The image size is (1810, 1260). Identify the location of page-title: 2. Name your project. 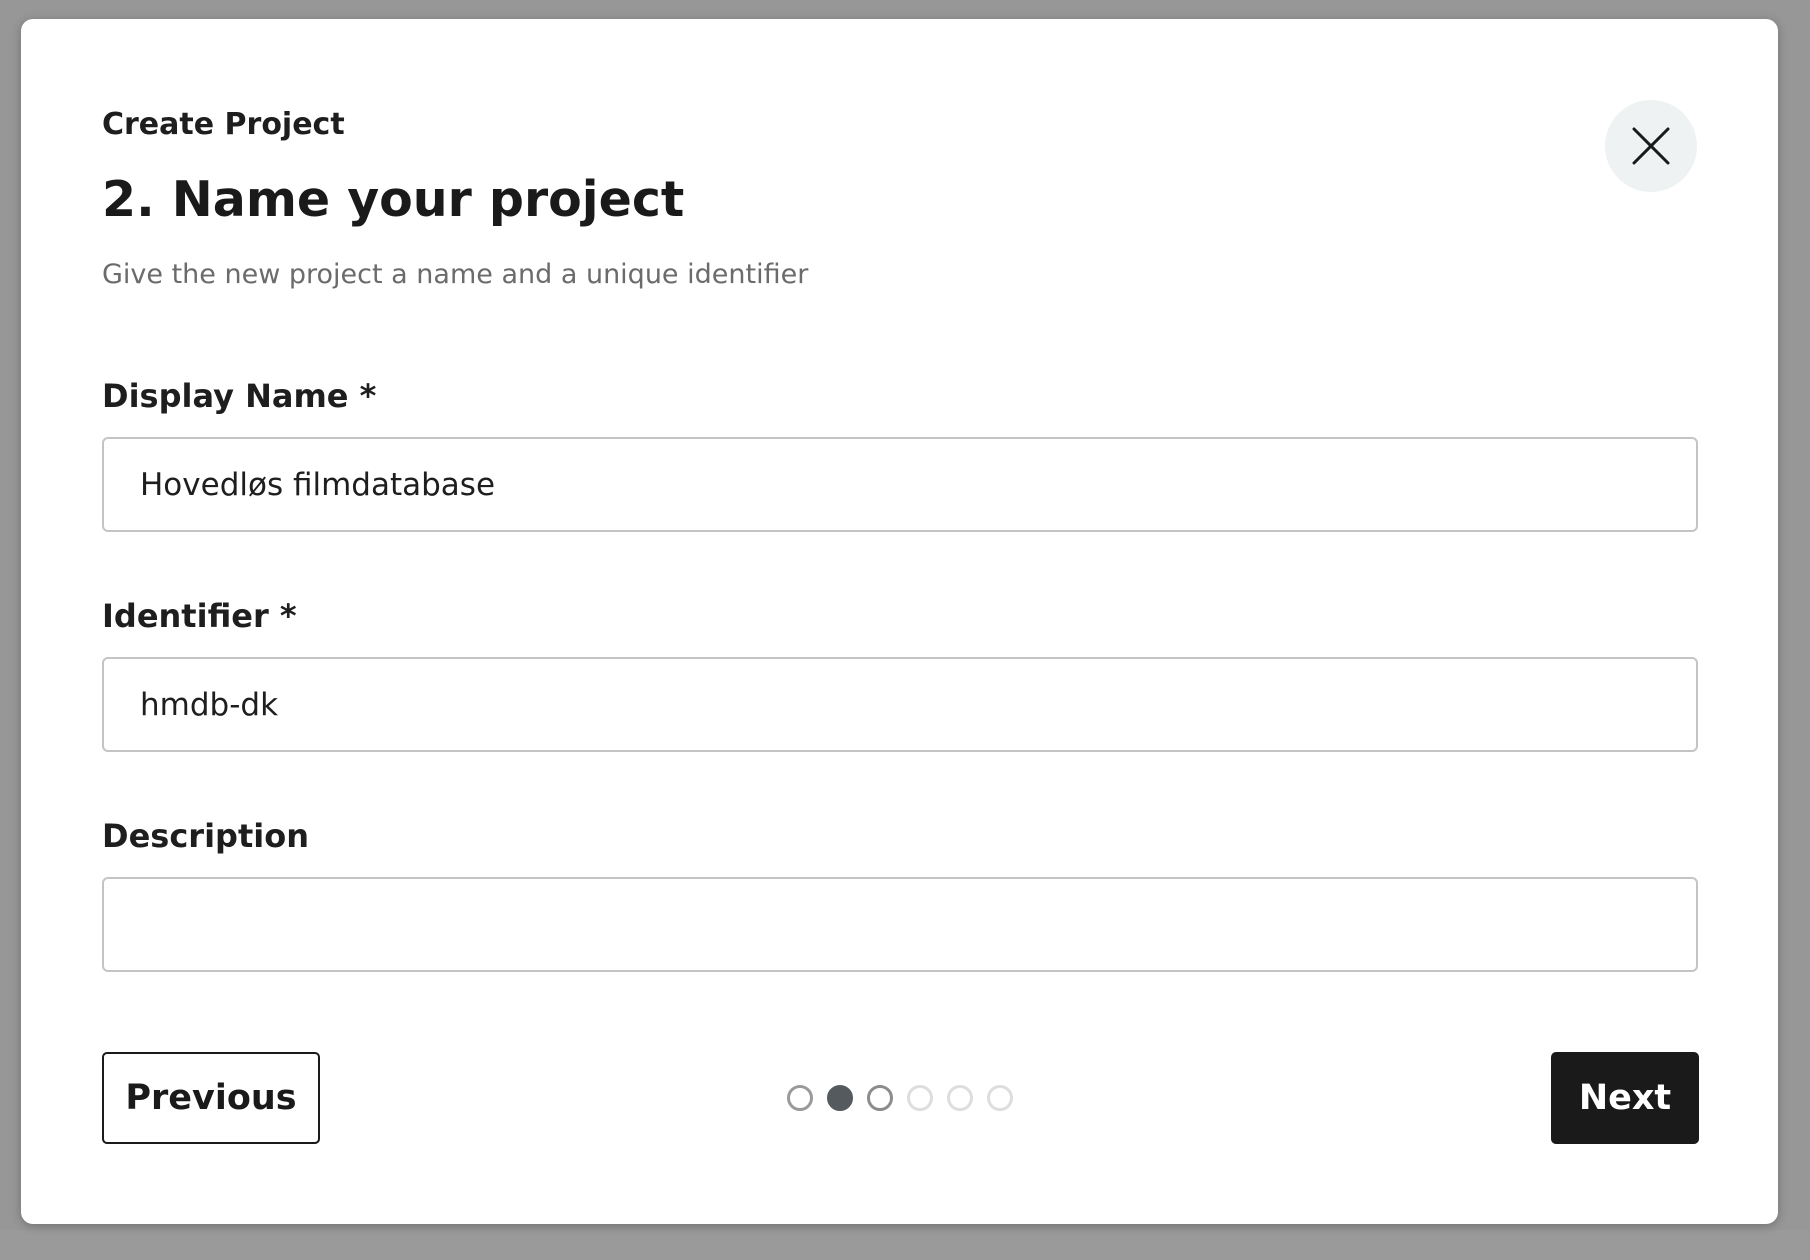
(393, 199).